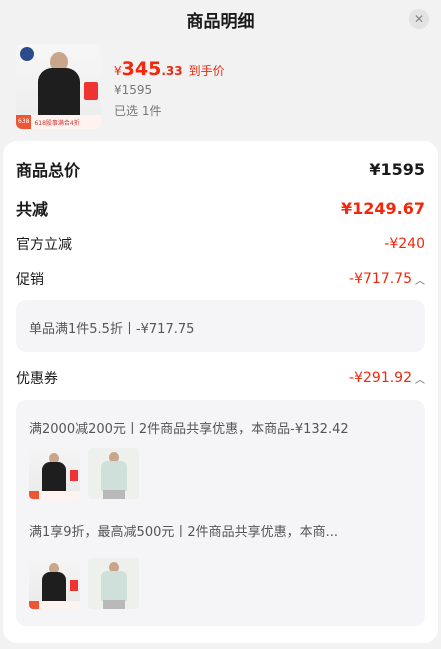 The height and width of the screenshot is (649, 441). Describe the element at coordinates (419, 19) in the screenshot. I see `close-icon: ✕` at that location.